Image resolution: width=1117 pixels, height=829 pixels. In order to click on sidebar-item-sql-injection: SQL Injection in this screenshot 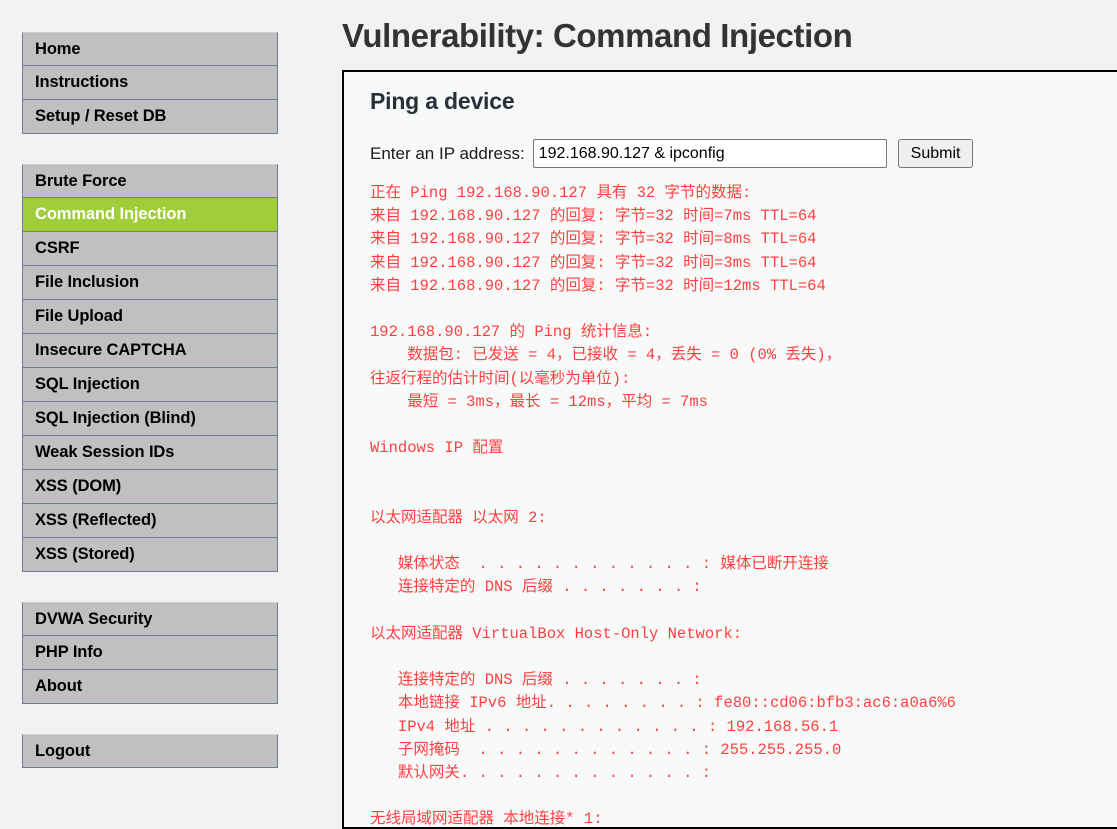, I will do `click(150, 385)`.